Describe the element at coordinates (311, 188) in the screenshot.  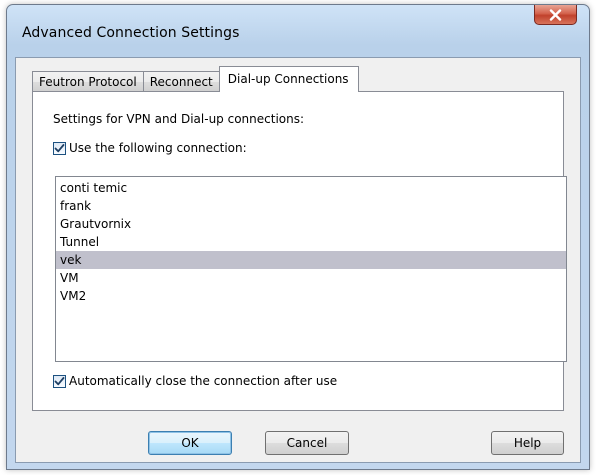
I see `list-item: conti temic` at that location.